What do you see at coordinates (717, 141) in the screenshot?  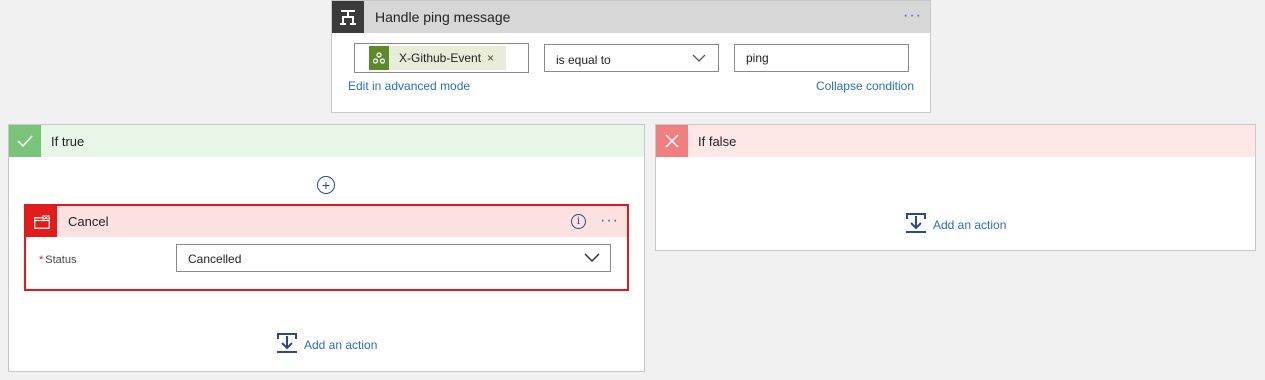 I see `if-false-title: If false` at bounding box center [717, 141].